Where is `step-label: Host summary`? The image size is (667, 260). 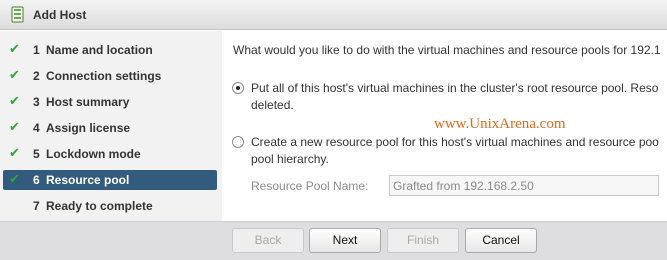
step-label: Host summary is located at coordinates (88, 102).